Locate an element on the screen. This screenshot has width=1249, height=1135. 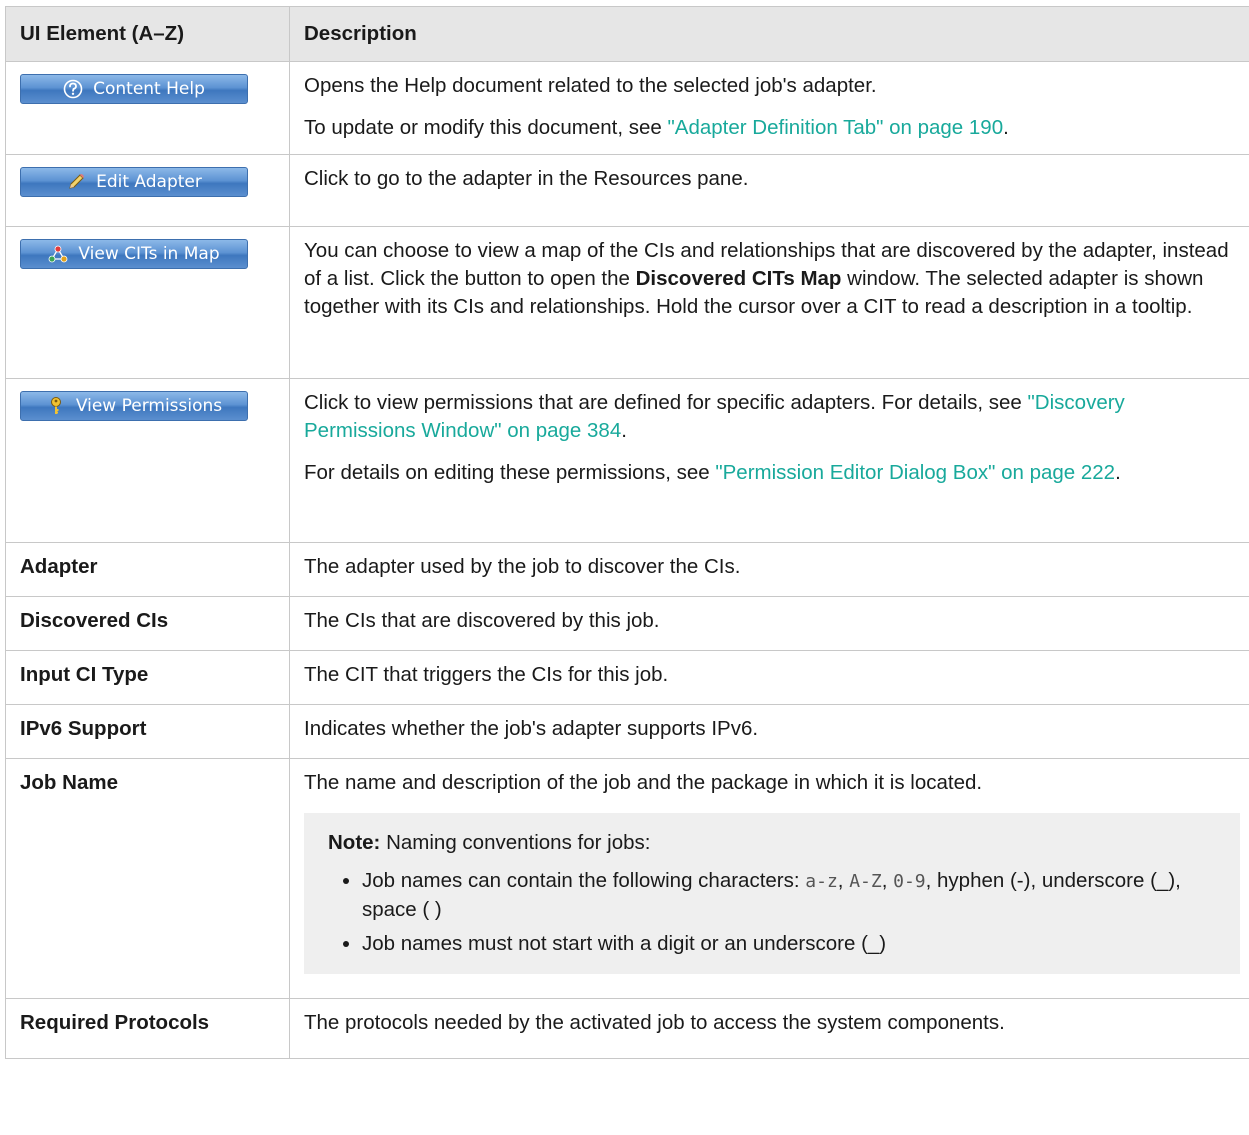
view-permissions-button: View Permissions is located at coordinates (134, 406).